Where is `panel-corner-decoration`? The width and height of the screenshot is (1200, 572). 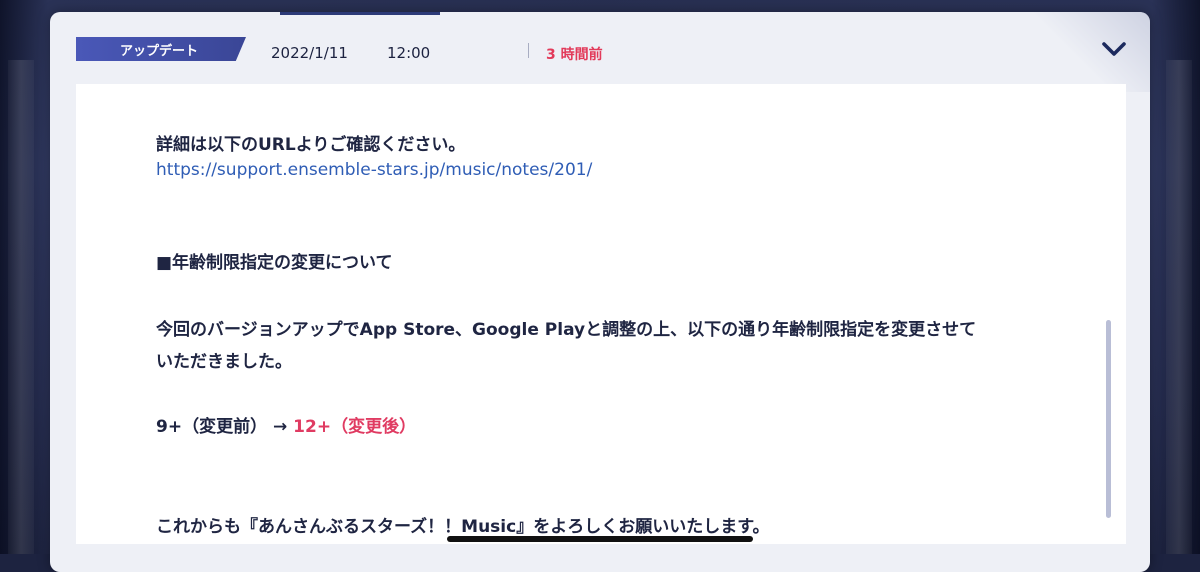
panel-corner-decoration is located at coordinates (1090, 52).